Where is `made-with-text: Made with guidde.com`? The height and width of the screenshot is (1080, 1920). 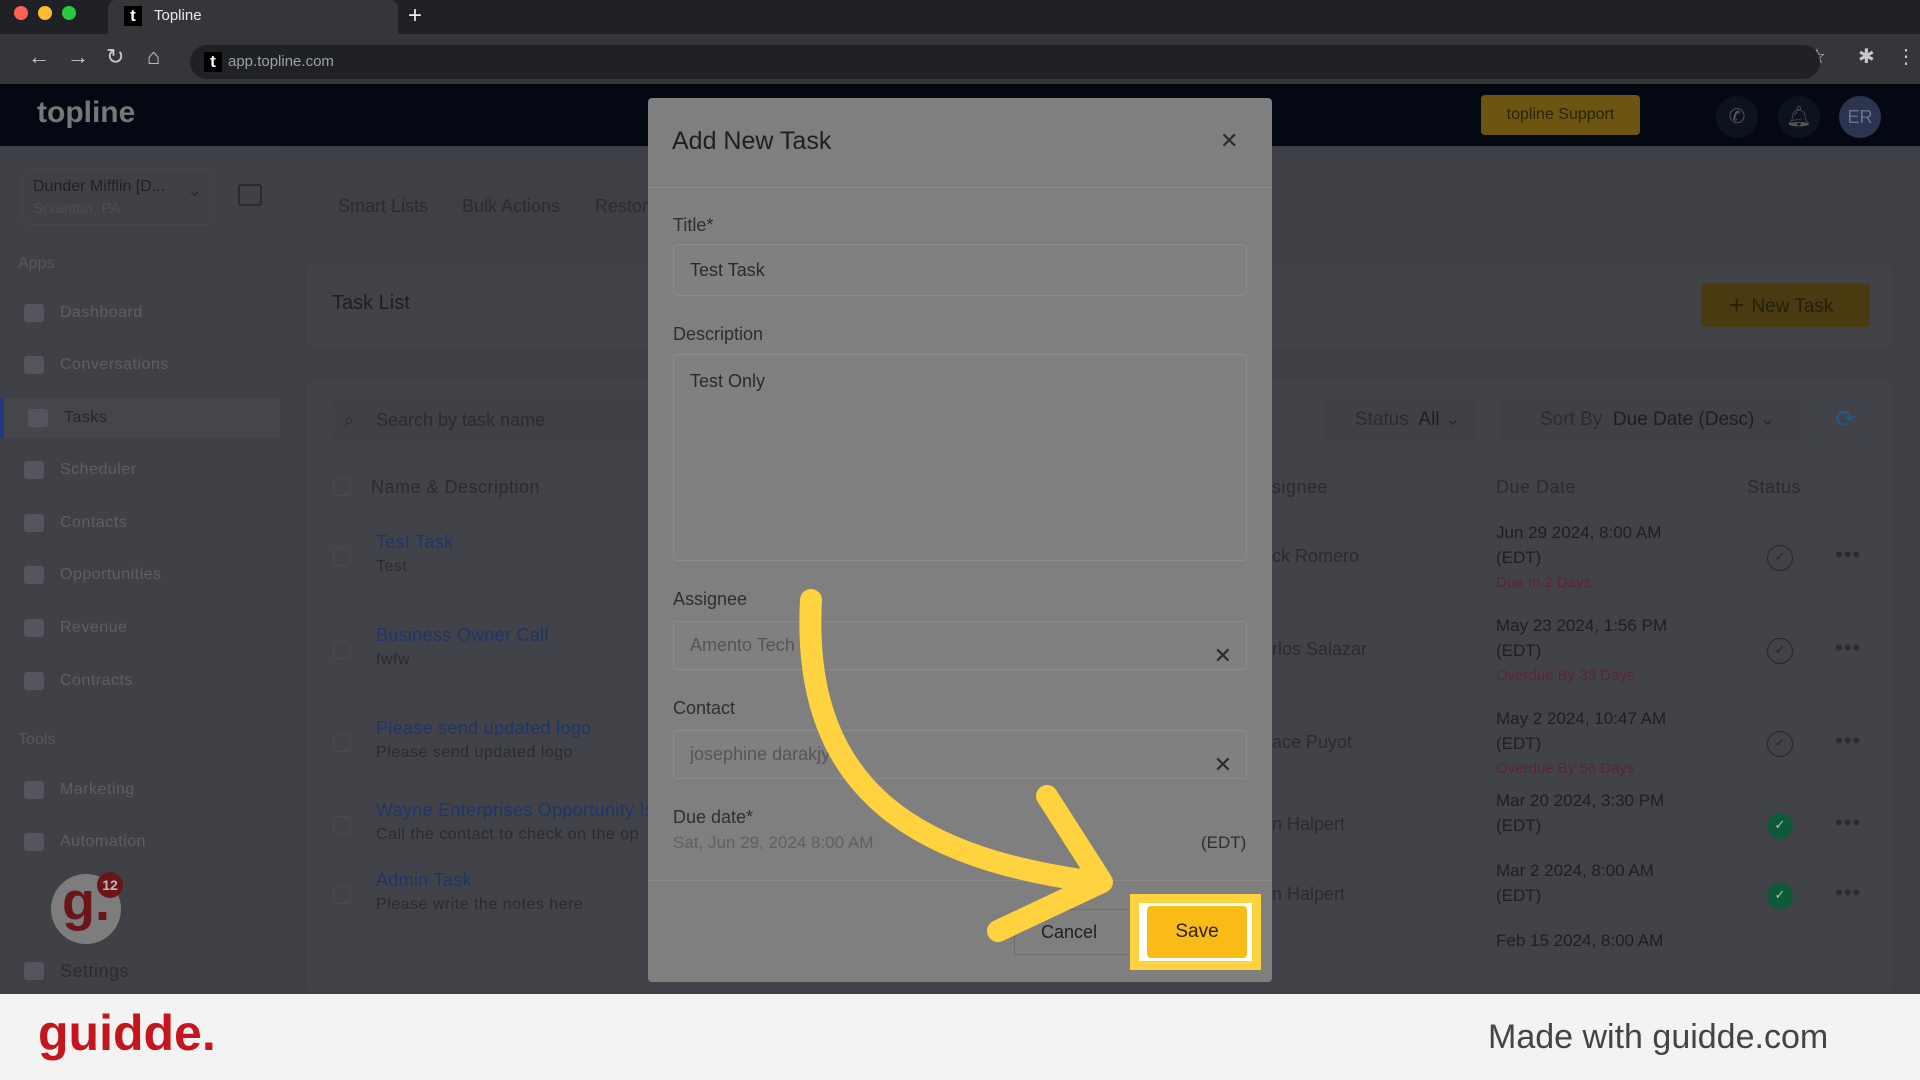
made-with-text: Made with guidde.com is located at coordinates (1658, 1037).